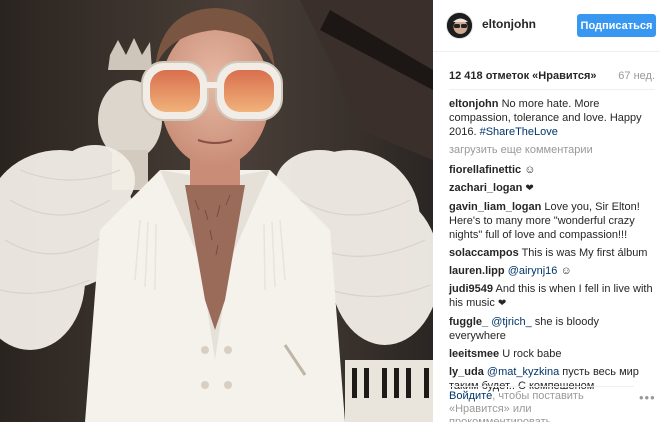 The image size is (660, 422). I want to click on comment: solaccampos This is was My first álbum, so click(552, 253).